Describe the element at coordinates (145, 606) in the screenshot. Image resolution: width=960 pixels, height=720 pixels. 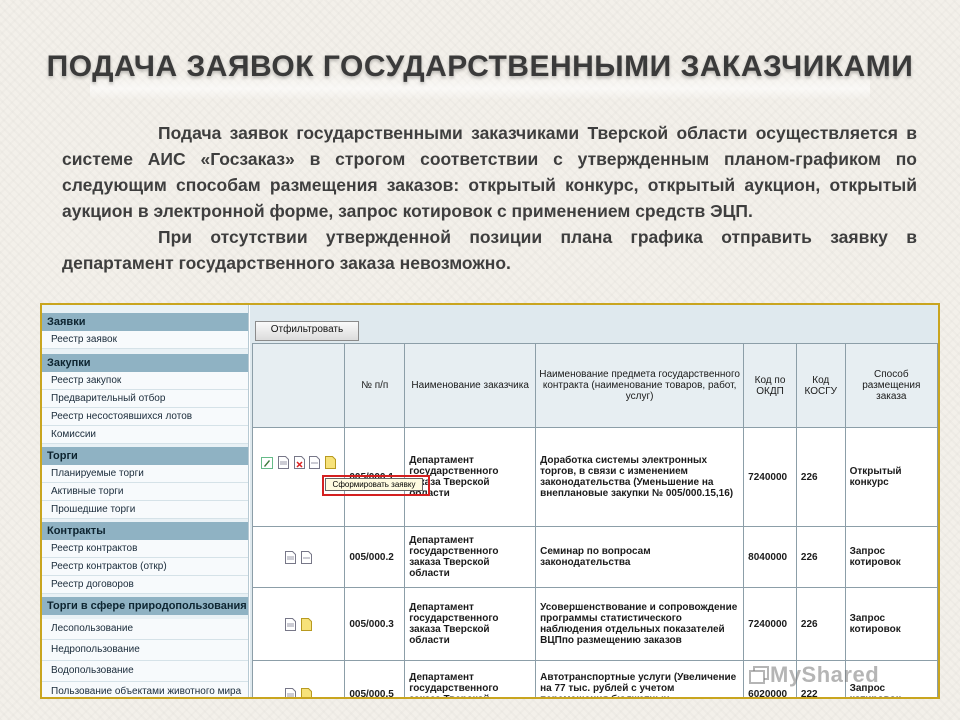
I see `sidebar-section-nature: Торги в сфере природопользования` at that location.